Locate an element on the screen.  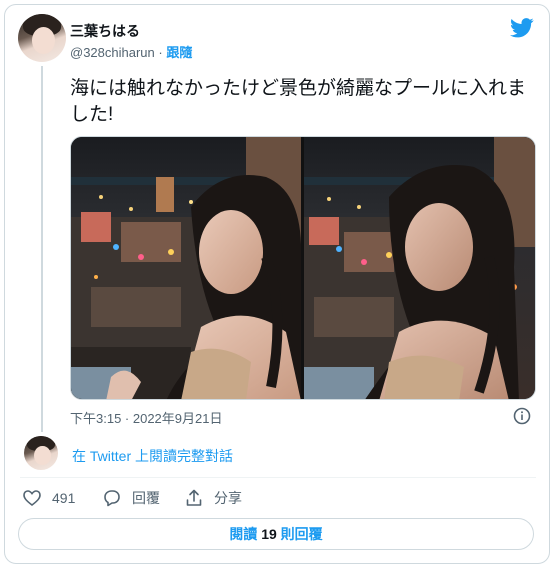
reader-avatar is located at coordinates (41, 453).